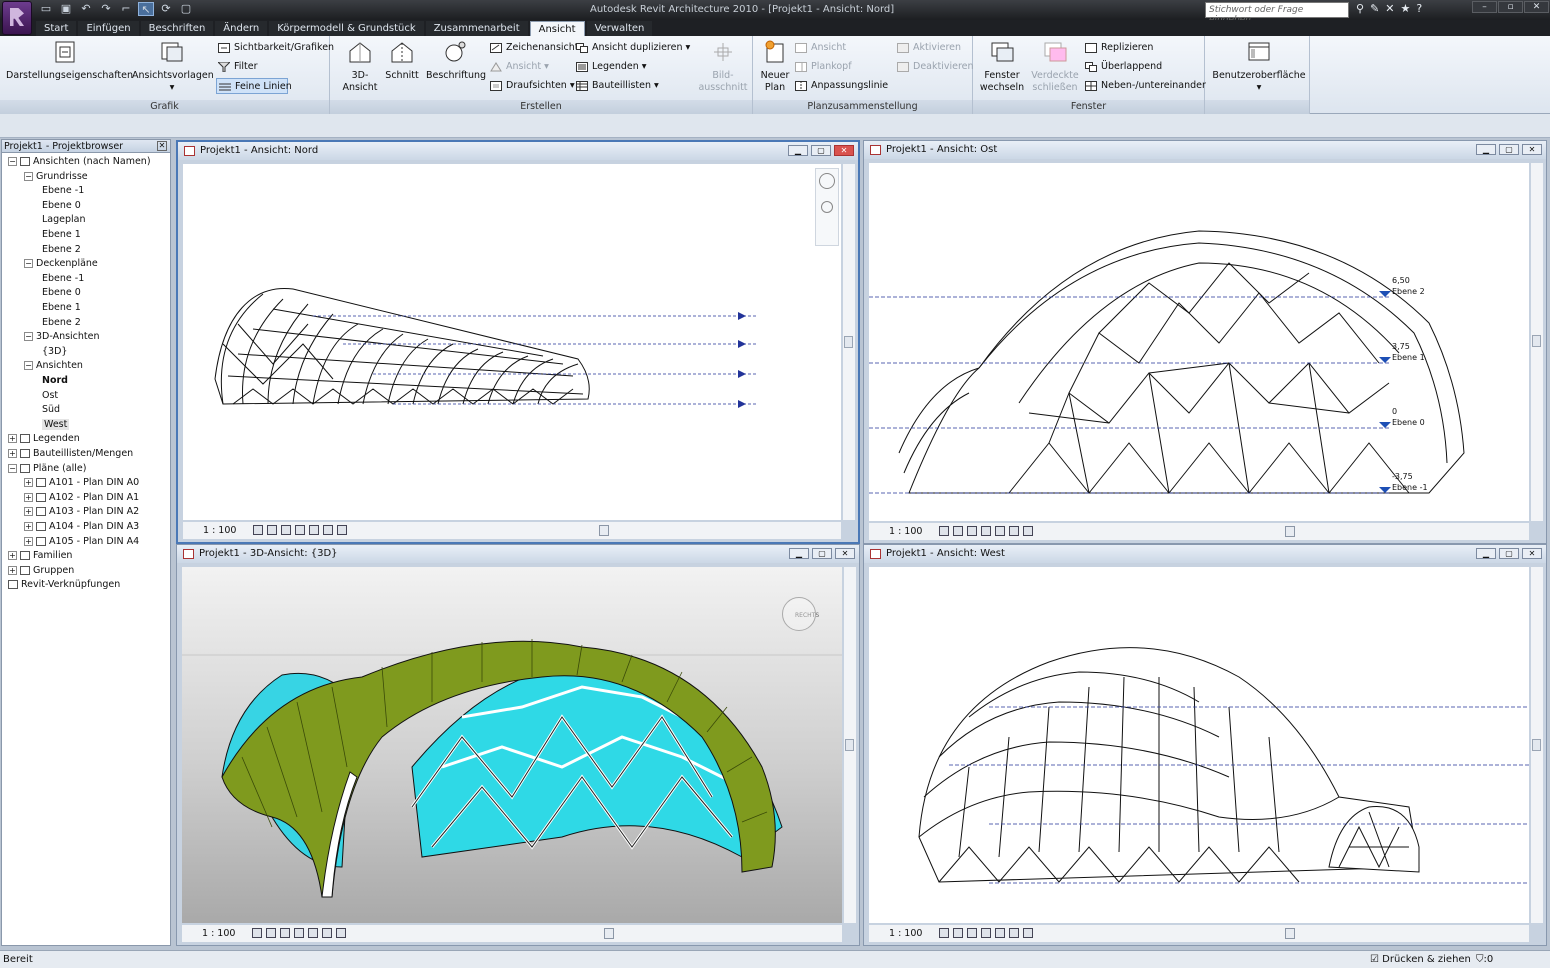 This screenshot has width=1550, height=968. I want to click on browser-item: Süd, so click(51, 410).